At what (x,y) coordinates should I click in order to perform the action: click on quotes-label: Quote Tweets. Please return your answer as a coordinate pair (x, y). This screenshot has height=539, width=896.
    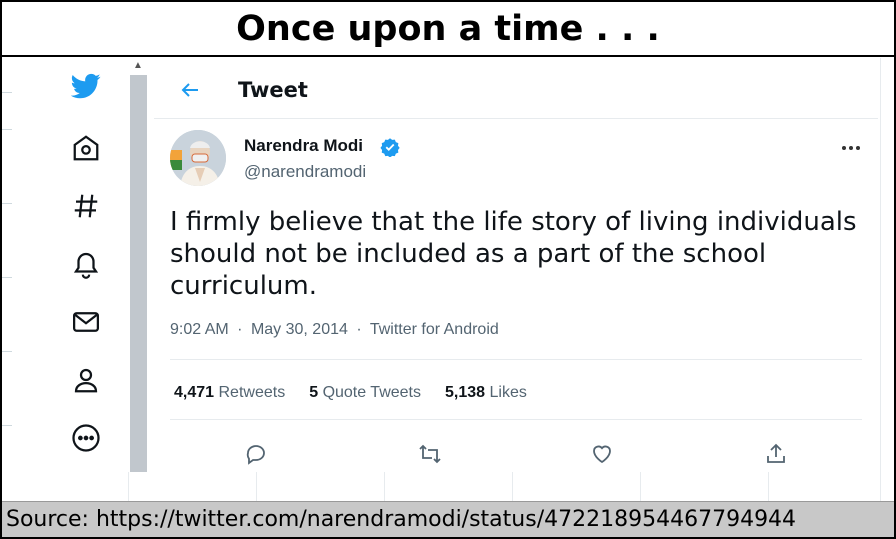
    Looking at the image, I should click on (371, 392).